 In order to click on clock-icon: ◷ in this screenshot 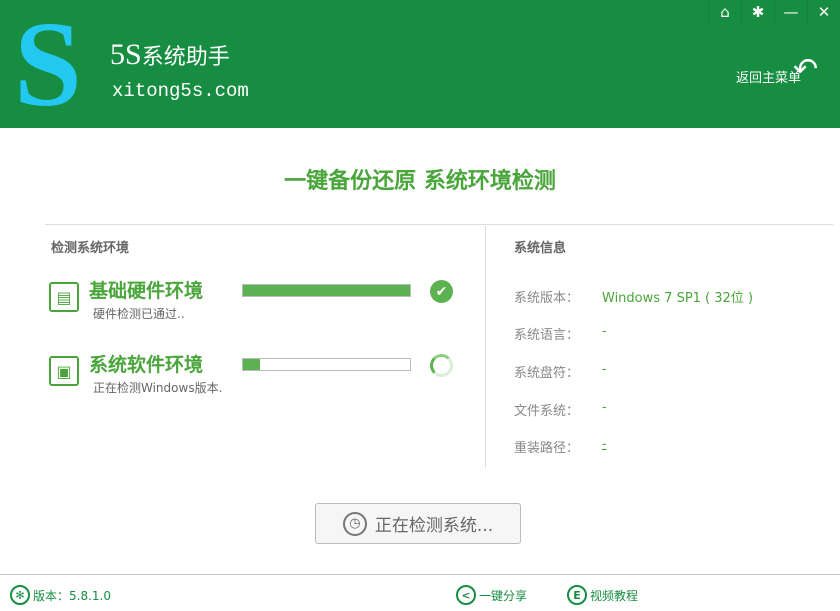, I will do `click(354, 523)`.